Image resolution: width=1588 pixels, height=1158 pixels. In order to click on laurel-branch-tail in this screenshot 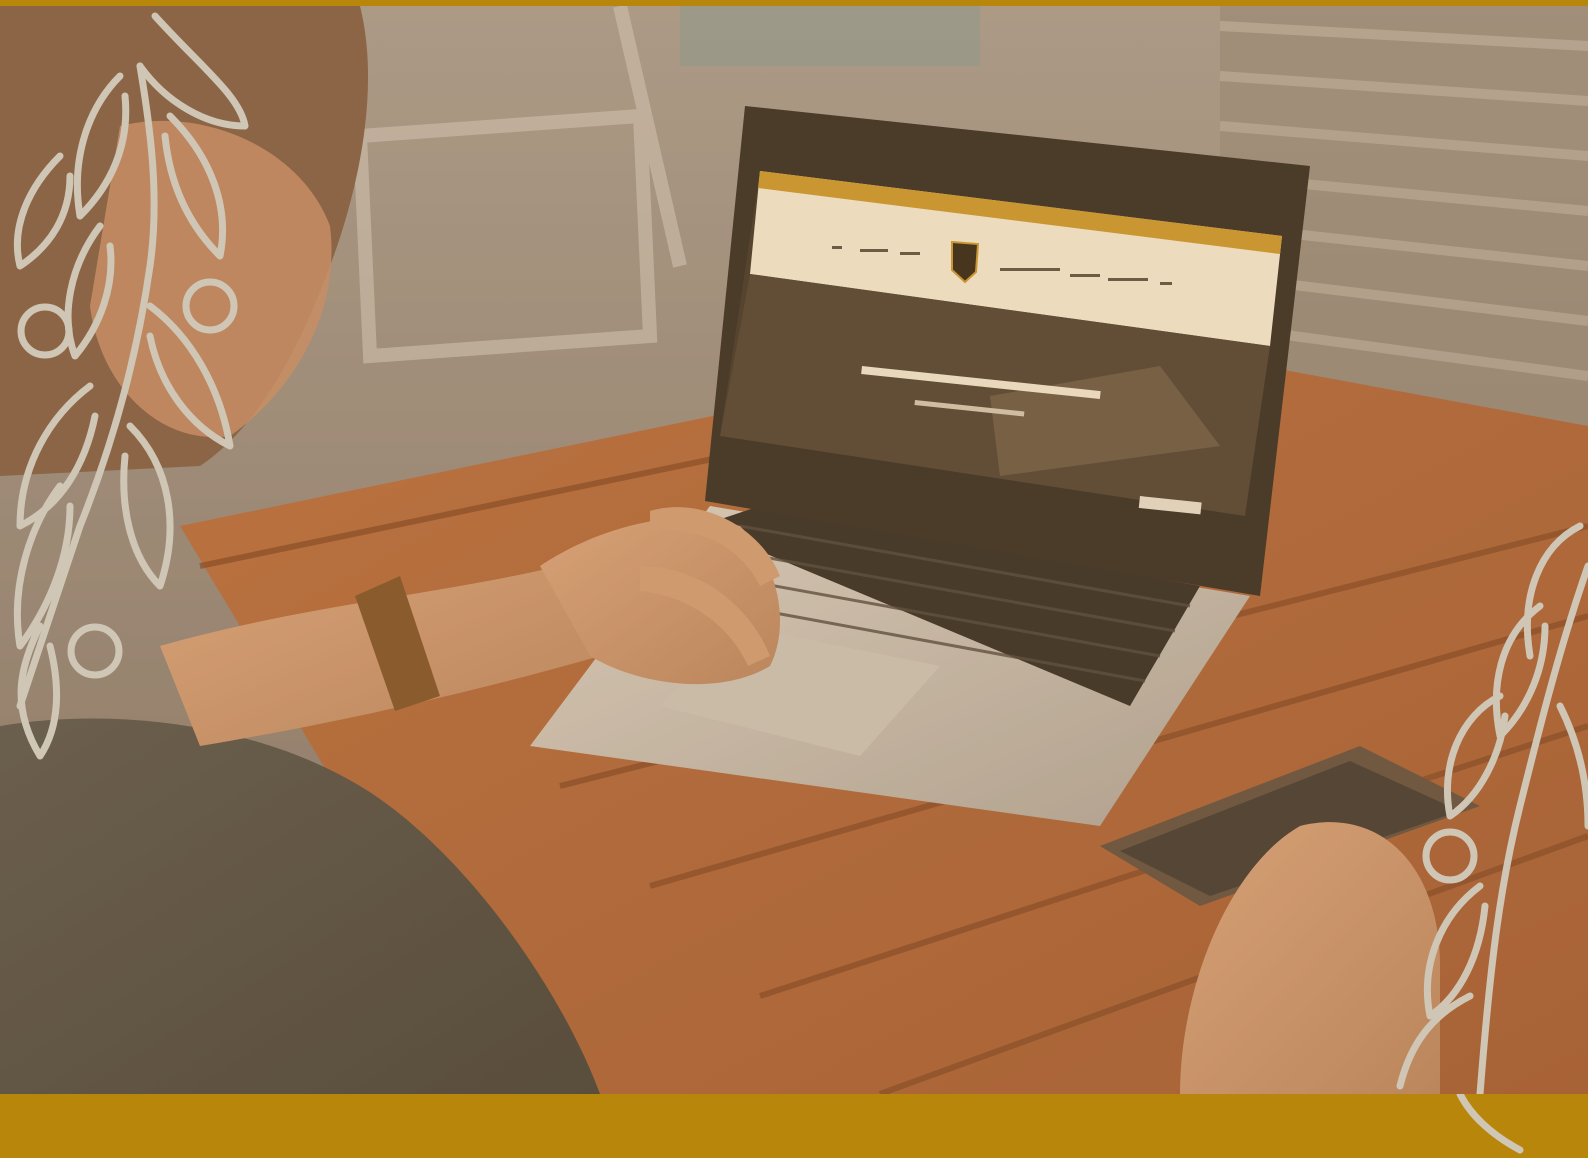, I will do `click(1490, 1122)`.